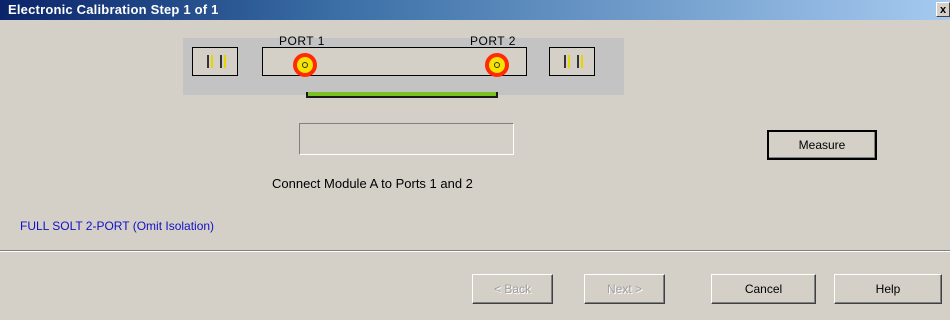 Image resolution: width=950 pixels, height=320 pixels. Describe the element at coordinates (403, 66) in the screenshot. I see `connection-diagram: PORT 1 PORT 2` at that location.